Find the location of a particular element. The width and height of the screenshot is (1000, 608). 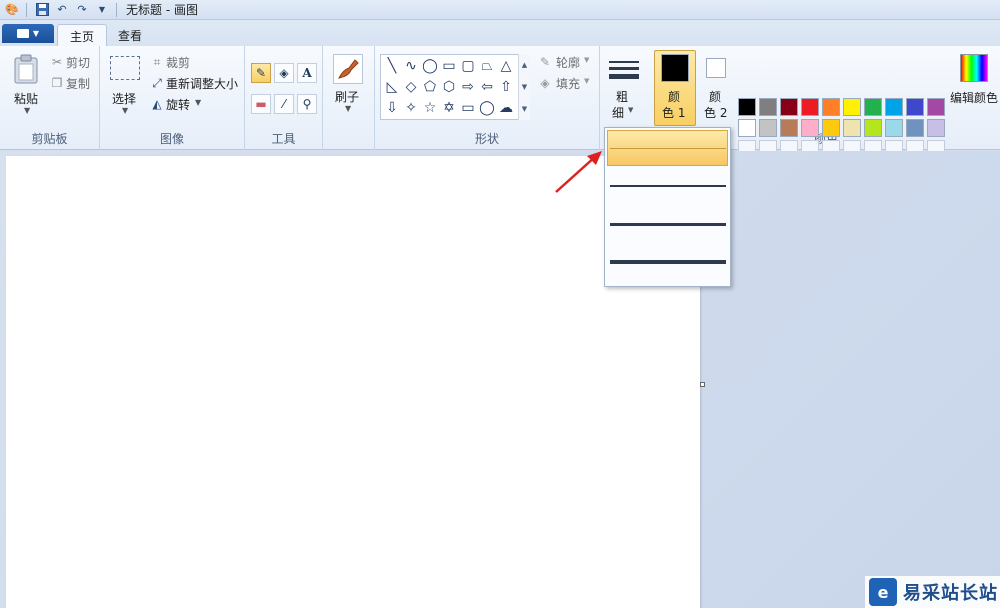

canvas-resize-handle is located at coordinates (702, 384).